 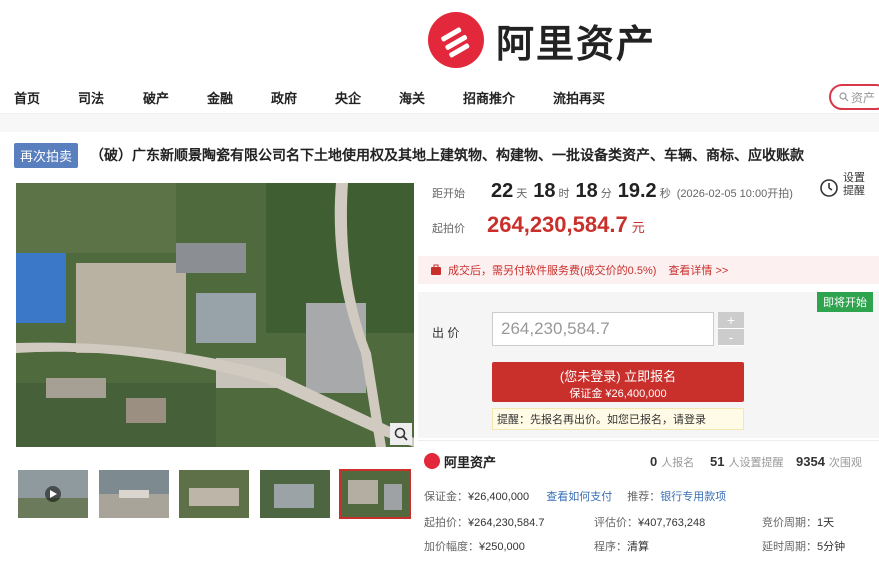 I want to click on view-count-label: 次围观, so click(x=845, y=463).